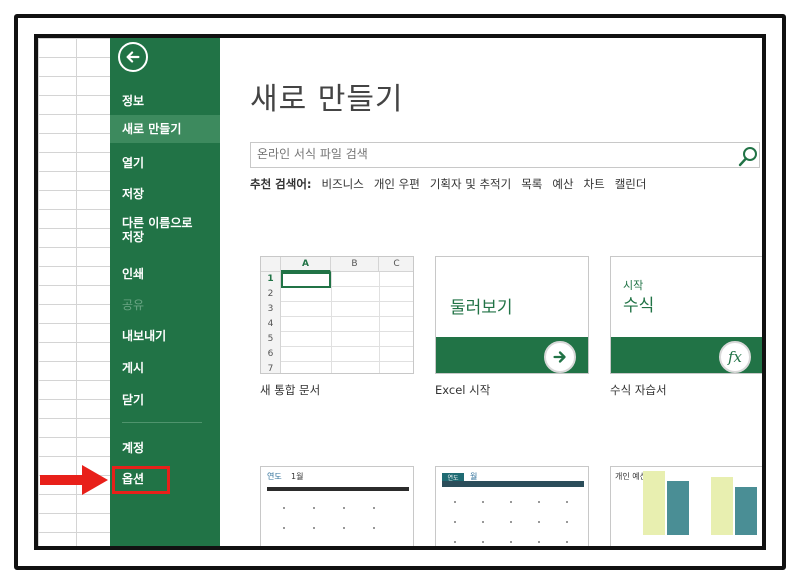 The height and width of the screenshot is (584, 800). Describe the element at coordinates (271, 324) in the screenshot. I see `row-number: 4` at that location.